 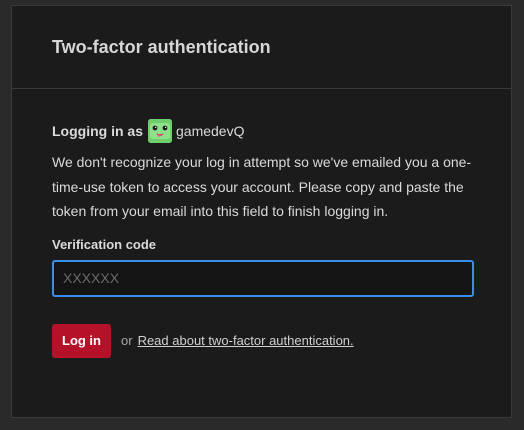 What do you see at coordinates (246, 340) in the screenshot?
I see `two-factor-info-link: Read about two-factor authentication.` at bounding box center [246, 340].